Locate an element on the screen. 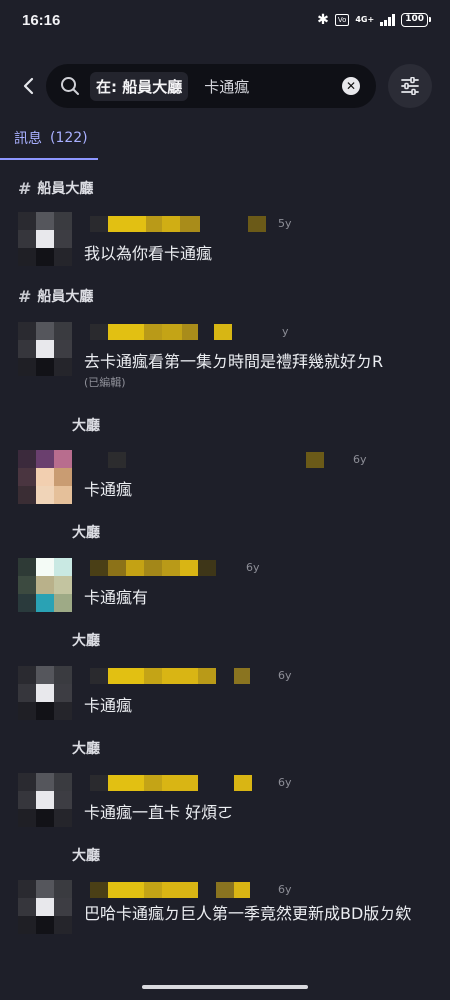  status-icons: ✱ Vo 4G+ 100 is located at coordinates (374, 20).